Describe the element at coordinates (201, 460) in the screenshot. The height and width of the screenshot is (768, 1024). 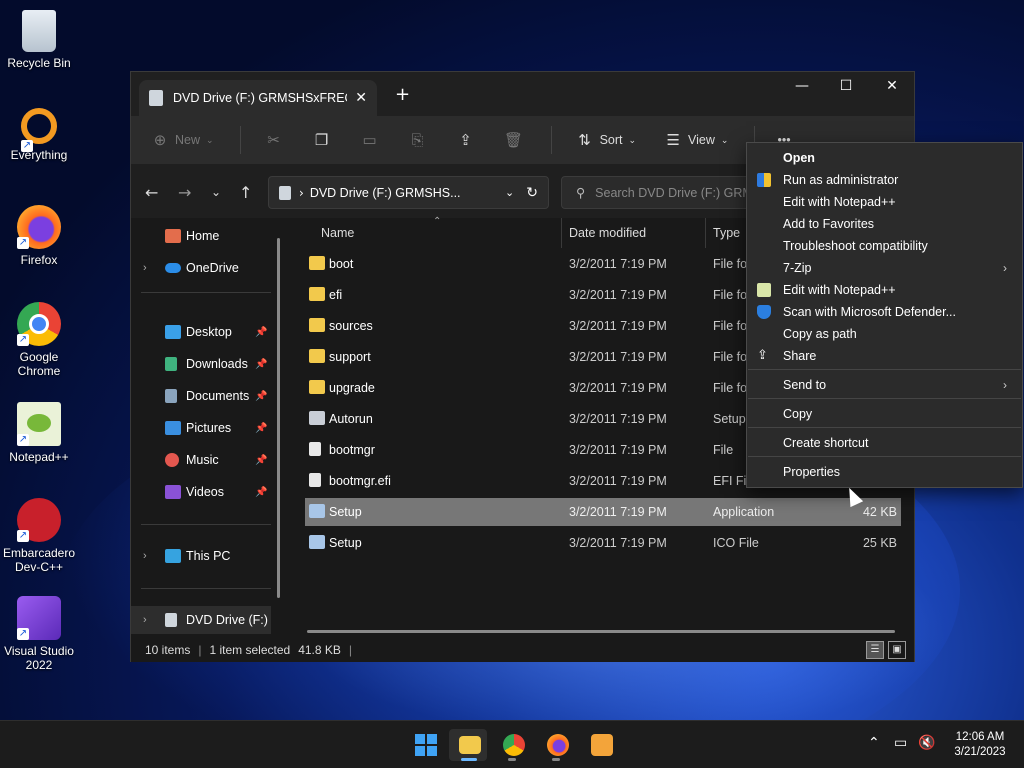
I see `nav-item-music: Music 📌` at that location.